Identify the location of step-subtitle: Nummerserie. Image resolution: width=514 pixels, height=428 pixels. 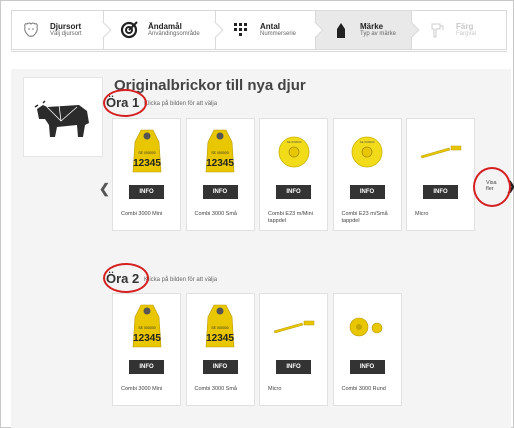
(278, 34).